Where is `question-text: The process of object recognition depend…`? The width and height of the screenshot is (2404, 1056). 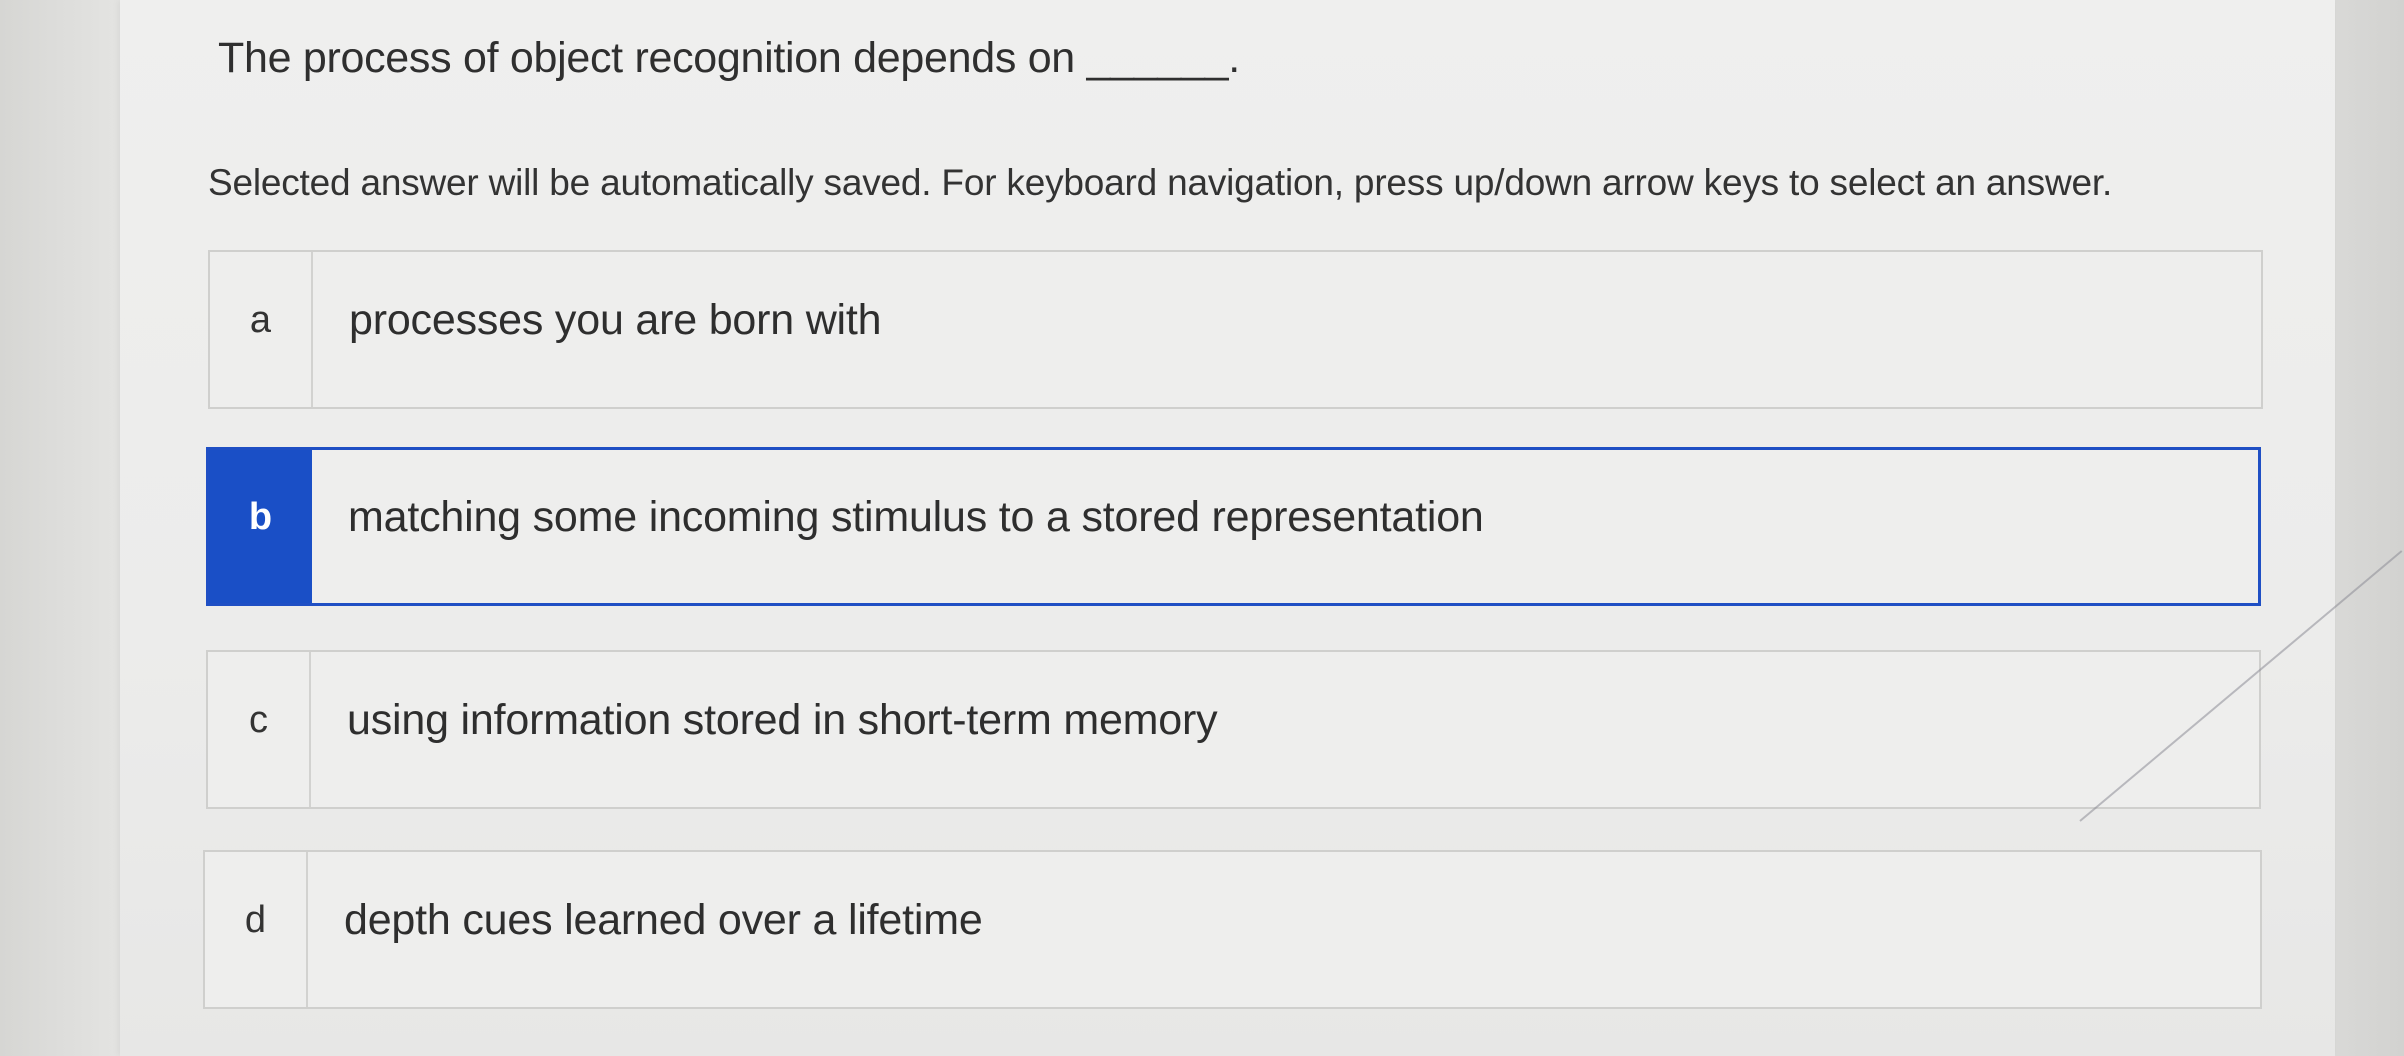
question-text: The process of object recognition depend… is located at coordinates (729, 58).